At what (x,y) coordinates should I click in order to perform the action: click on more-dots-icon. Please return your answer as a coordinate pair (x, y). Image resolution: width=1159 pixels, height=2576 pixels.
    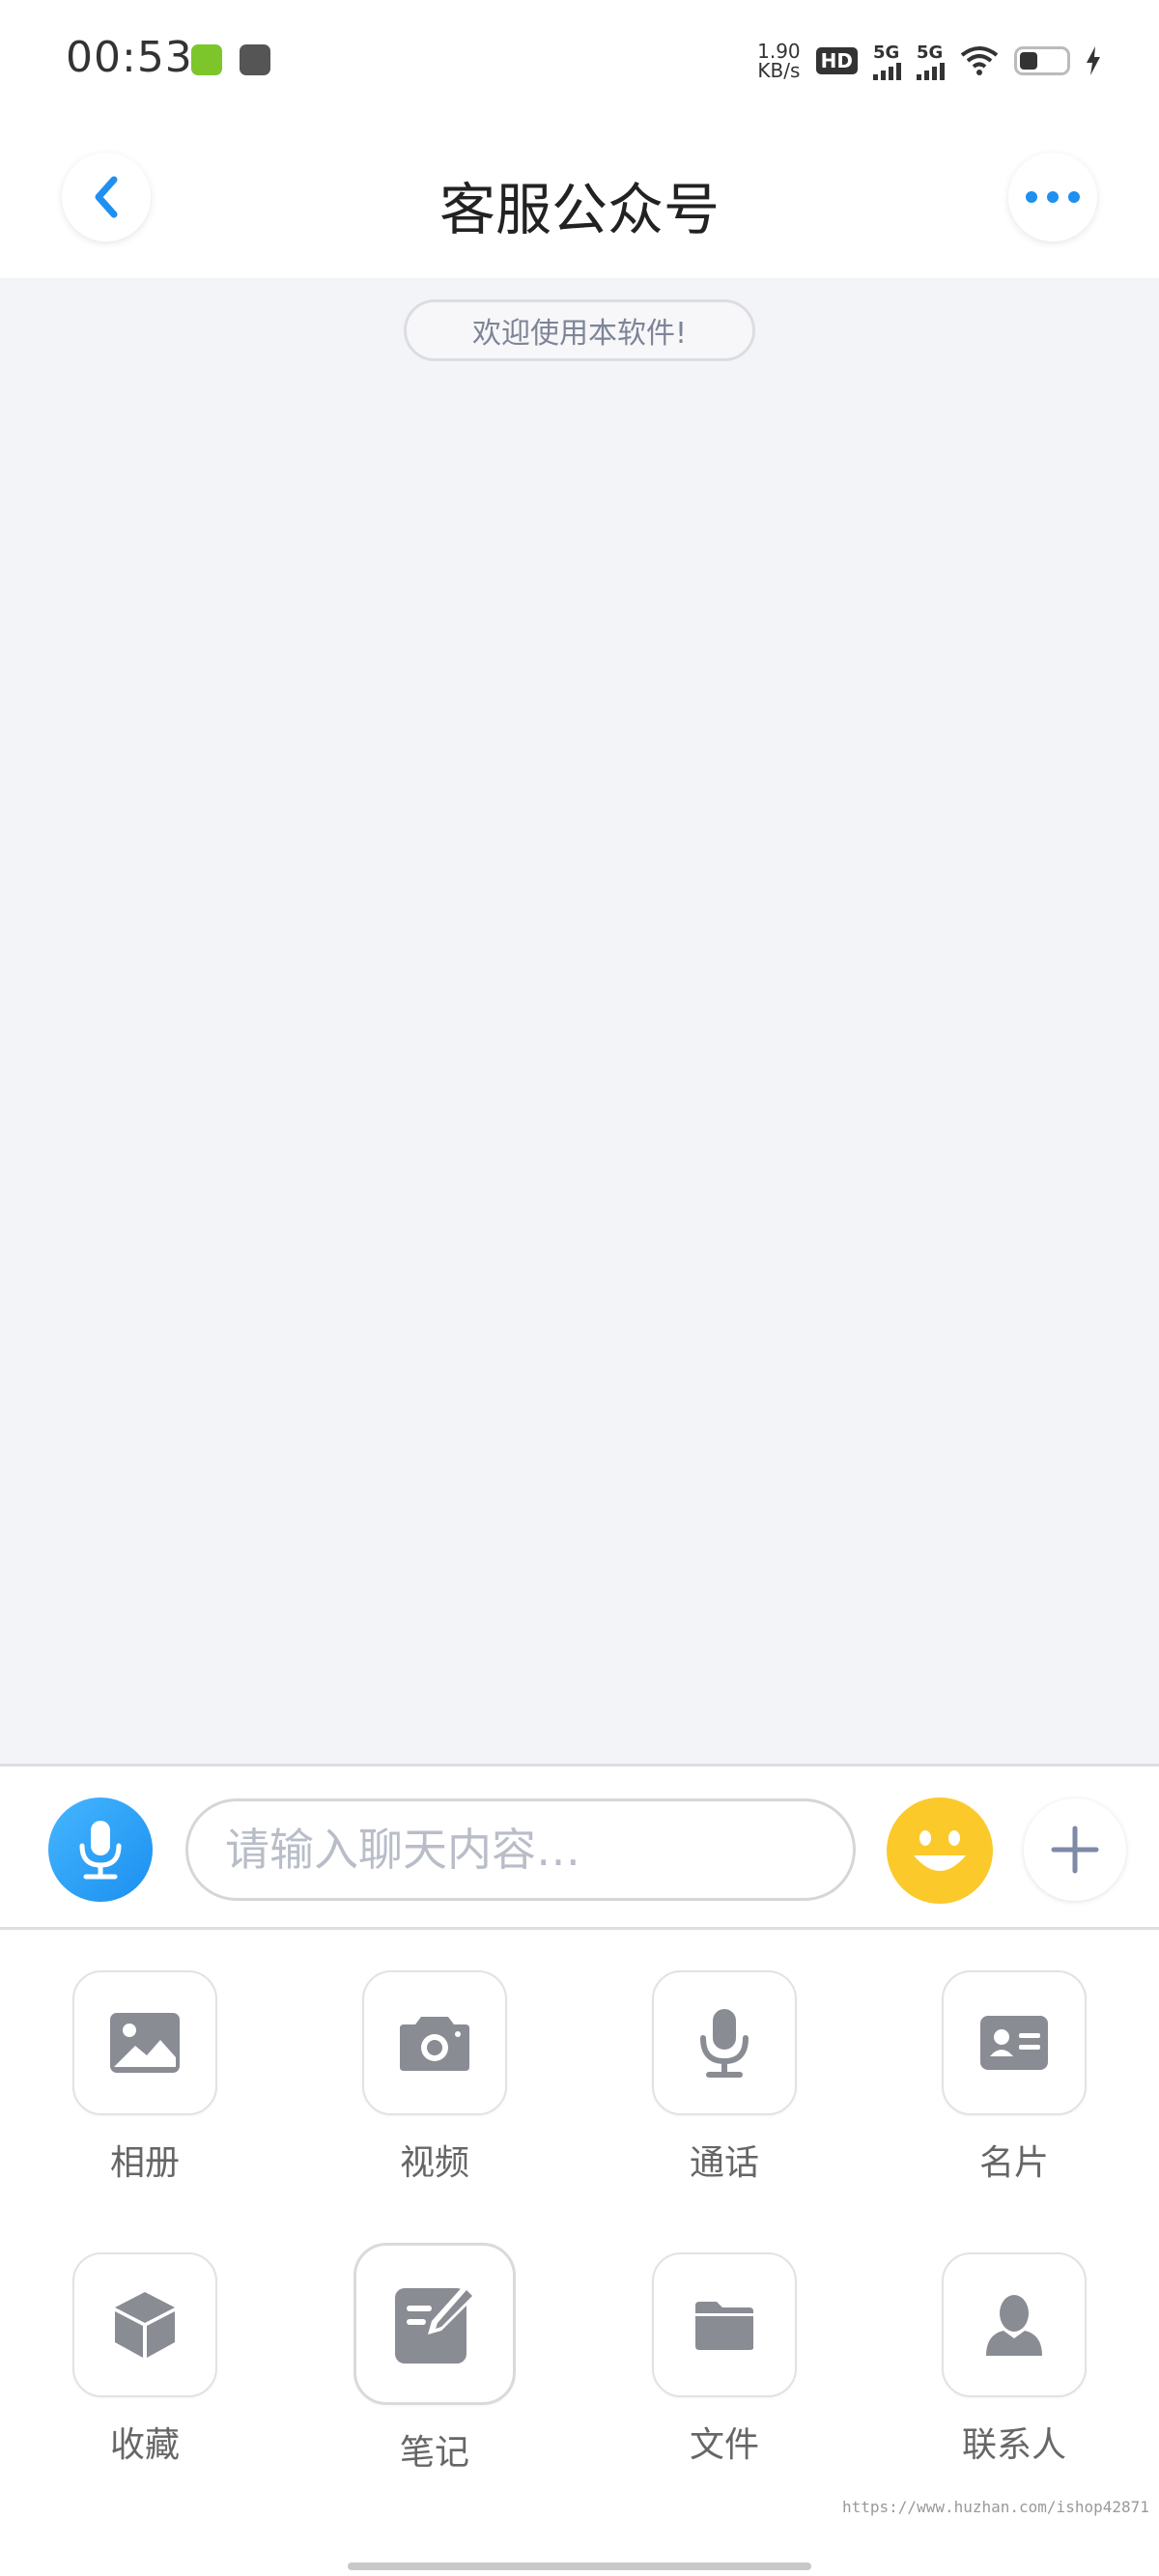
    Looking at the image, I should click on (1053, 197).